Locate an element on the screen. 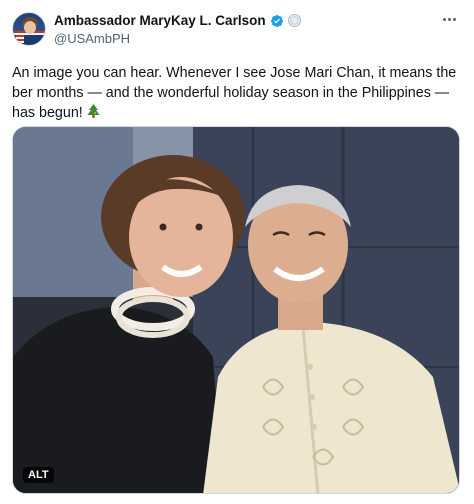 The image size is (474, 504). avatar-face is located at coordinates (30, 27).